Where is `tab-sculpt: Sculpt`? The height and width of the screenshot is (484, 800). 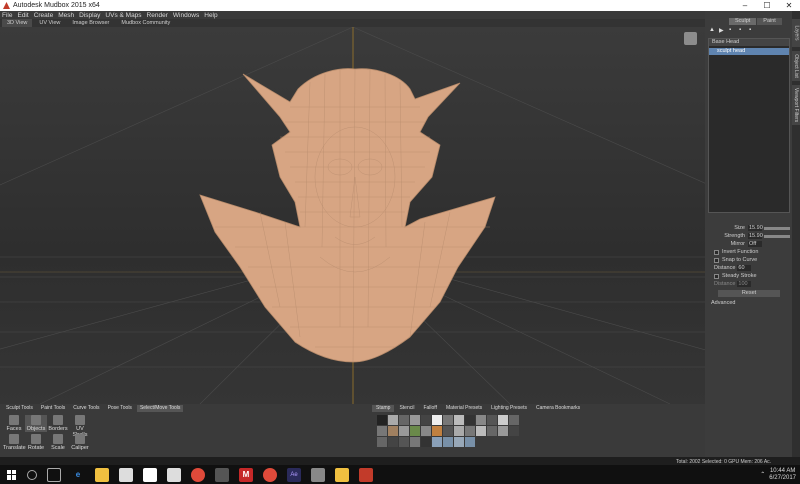 tab-sculpt: Sculpt is located at coordinates (743, 21).